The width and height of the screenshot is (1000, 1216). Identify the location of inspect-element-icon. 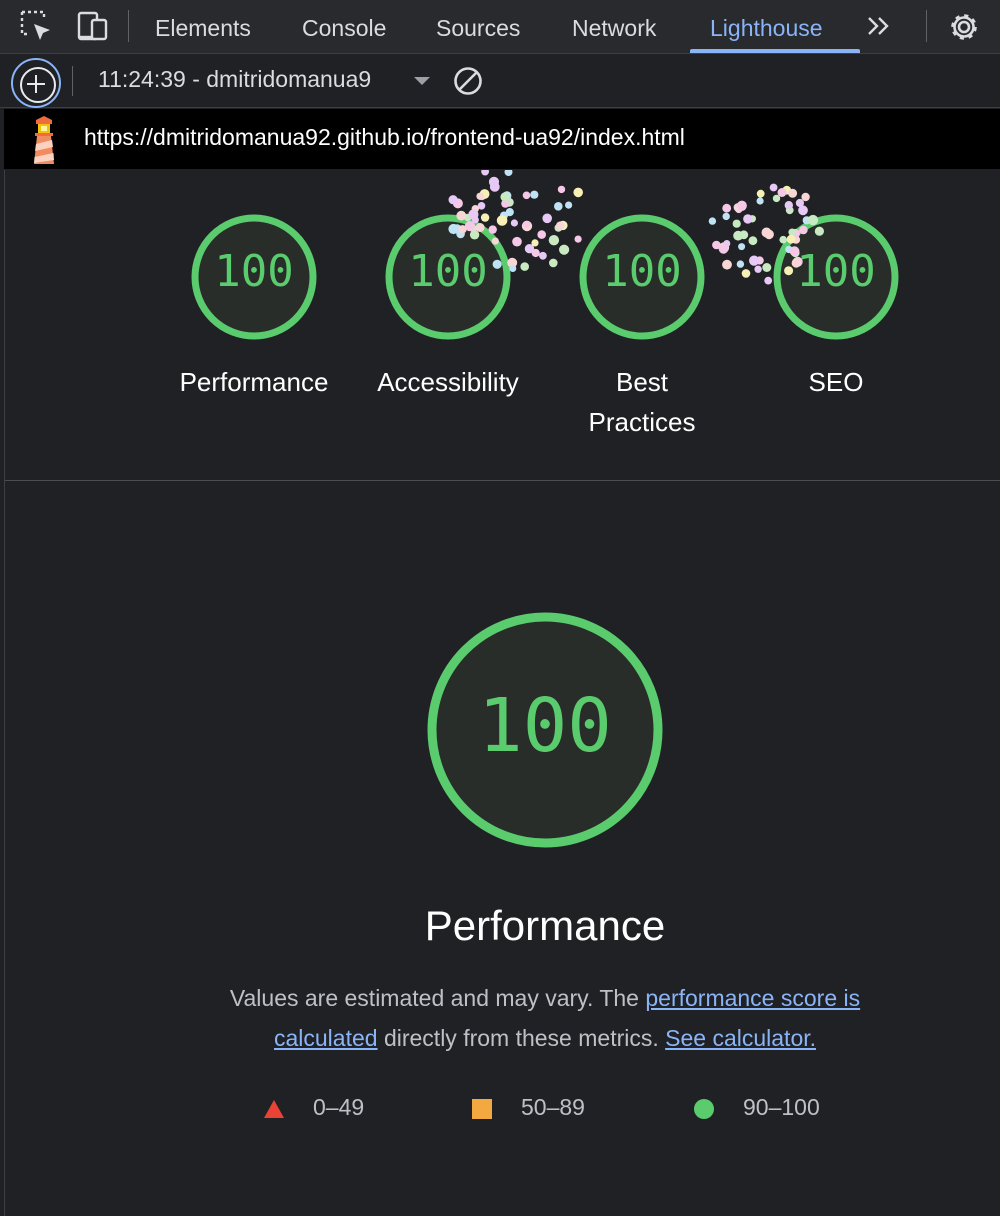
(37, 27).